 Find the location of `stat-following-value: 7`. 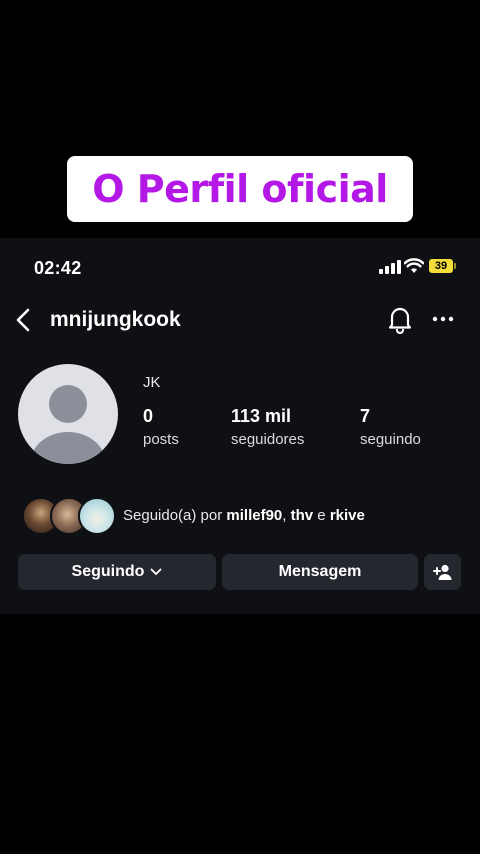

stat-following-value: 7 is located at coordinates (365, 416).